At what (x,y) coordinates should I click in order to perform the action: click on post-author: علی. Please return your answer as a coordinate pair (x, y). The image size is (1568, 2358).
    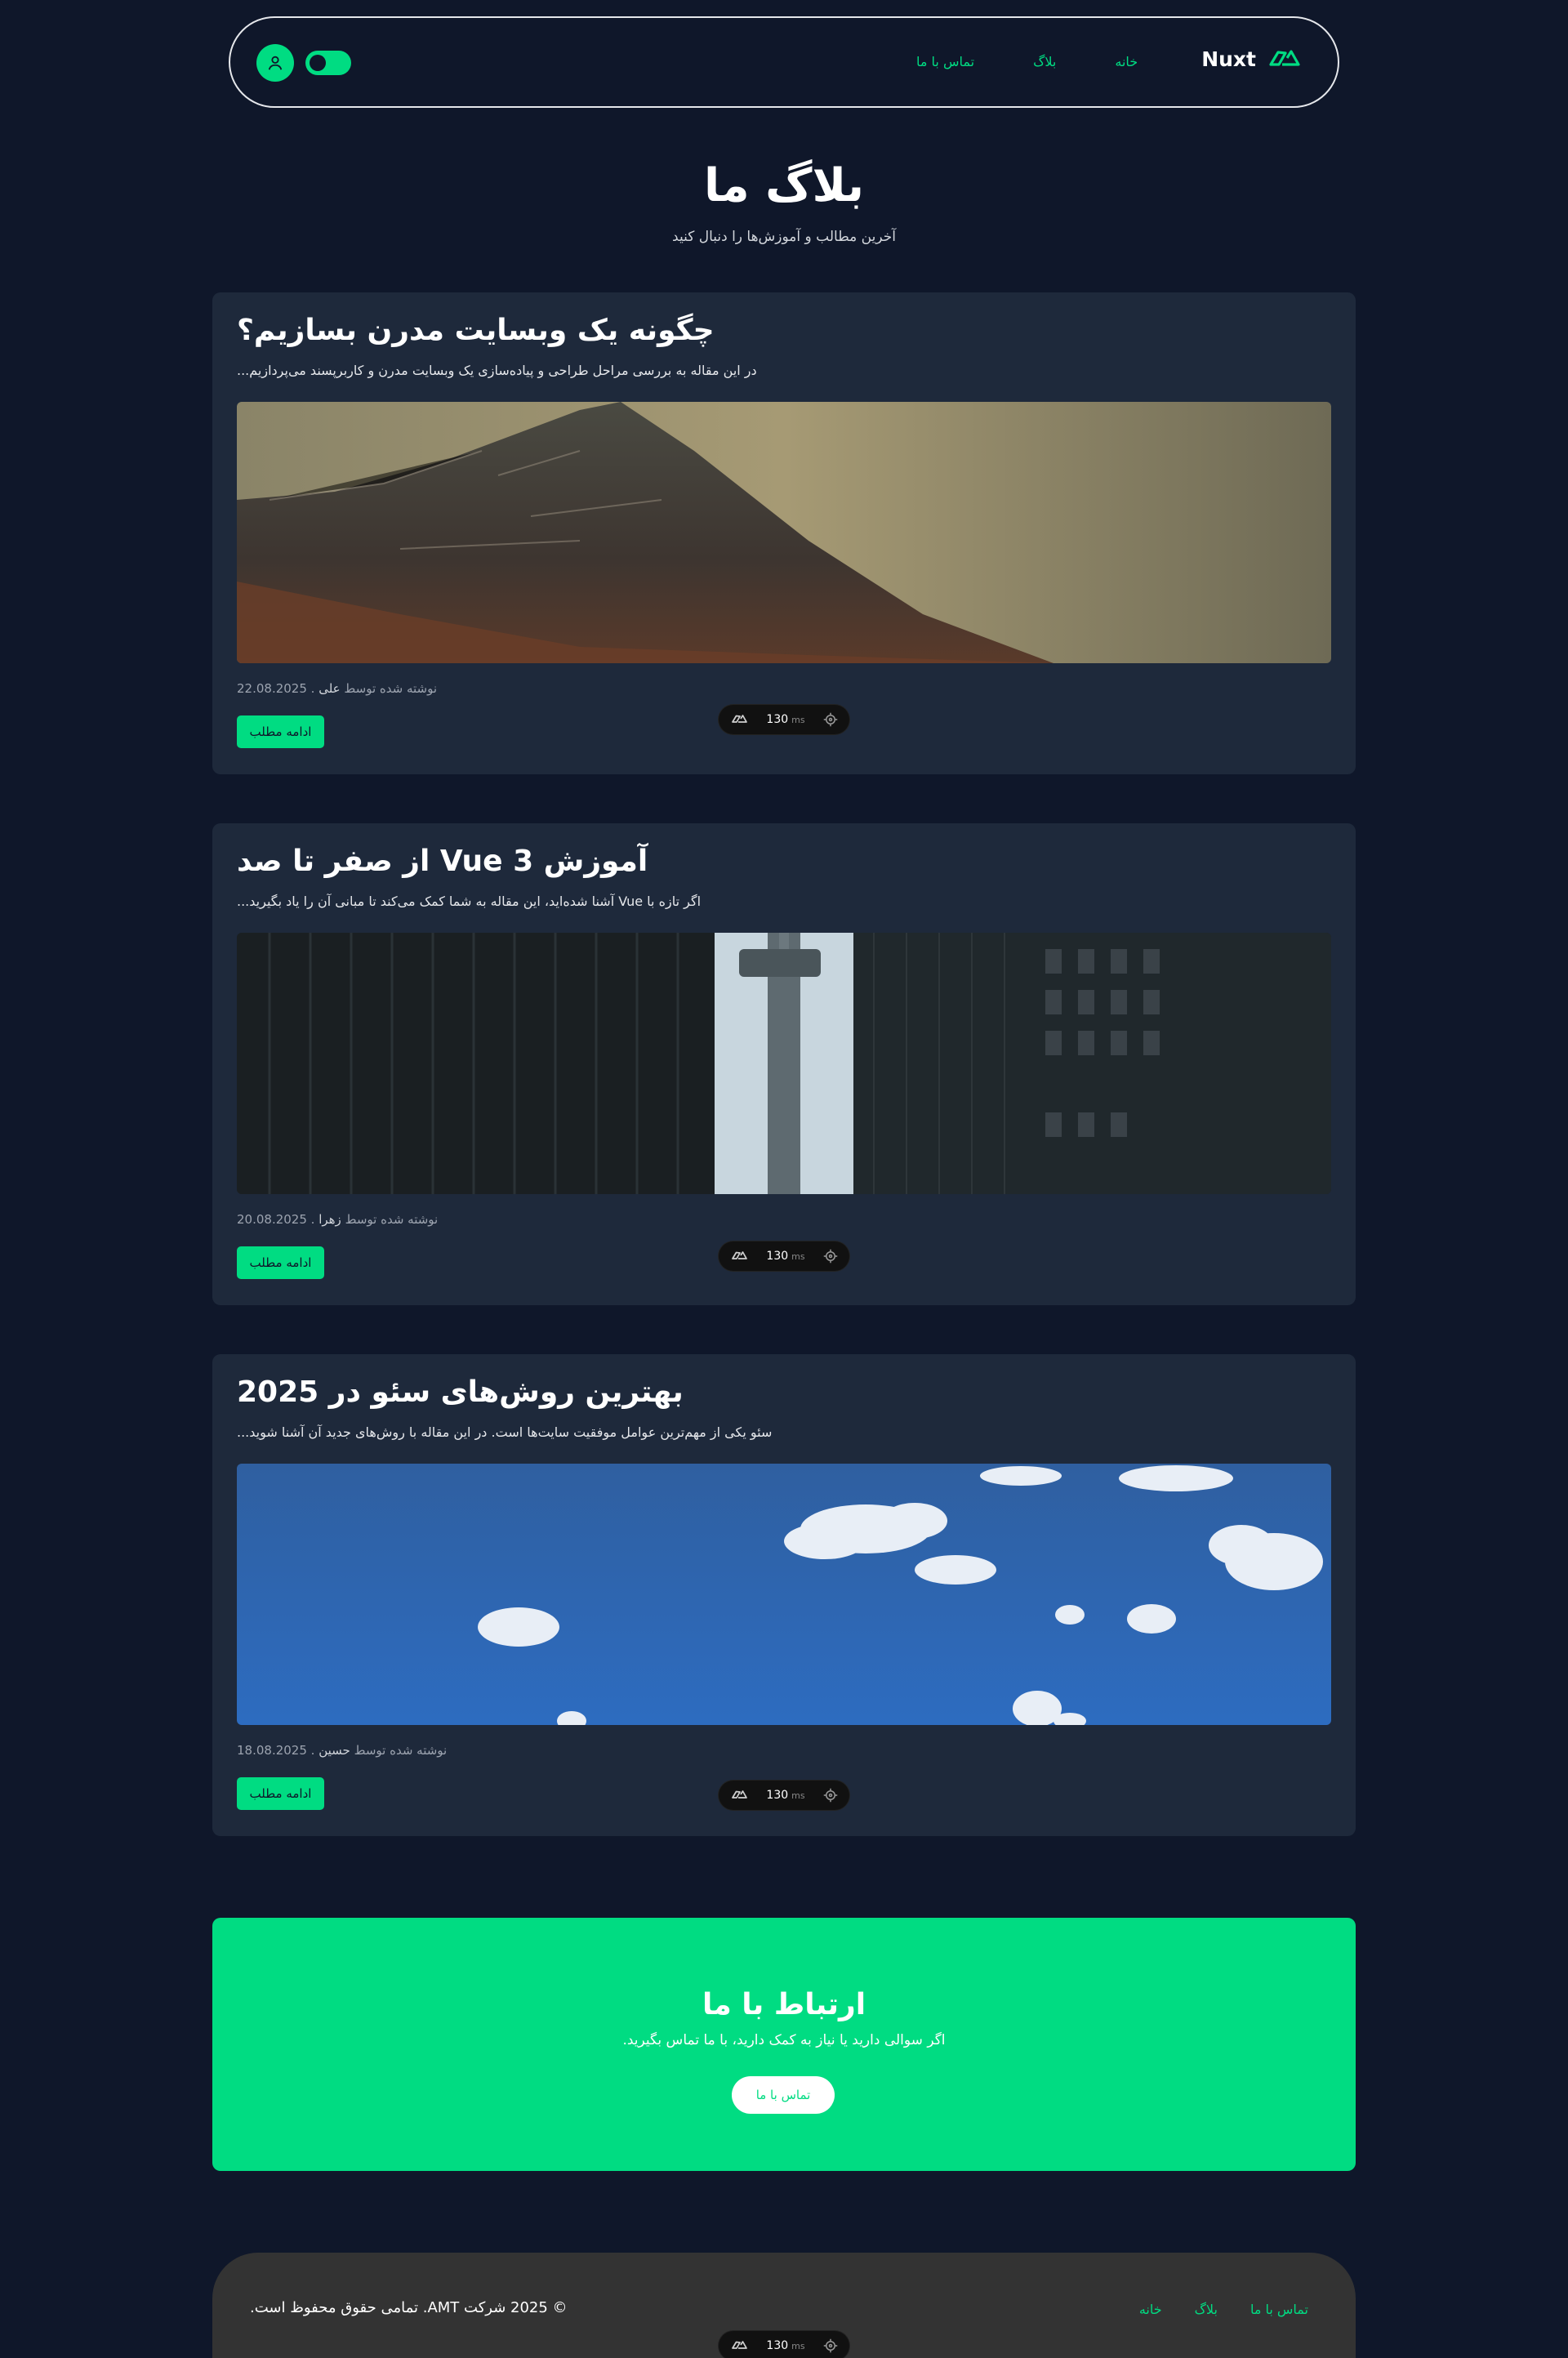
    Looking at the image, I should click on (329, 688).